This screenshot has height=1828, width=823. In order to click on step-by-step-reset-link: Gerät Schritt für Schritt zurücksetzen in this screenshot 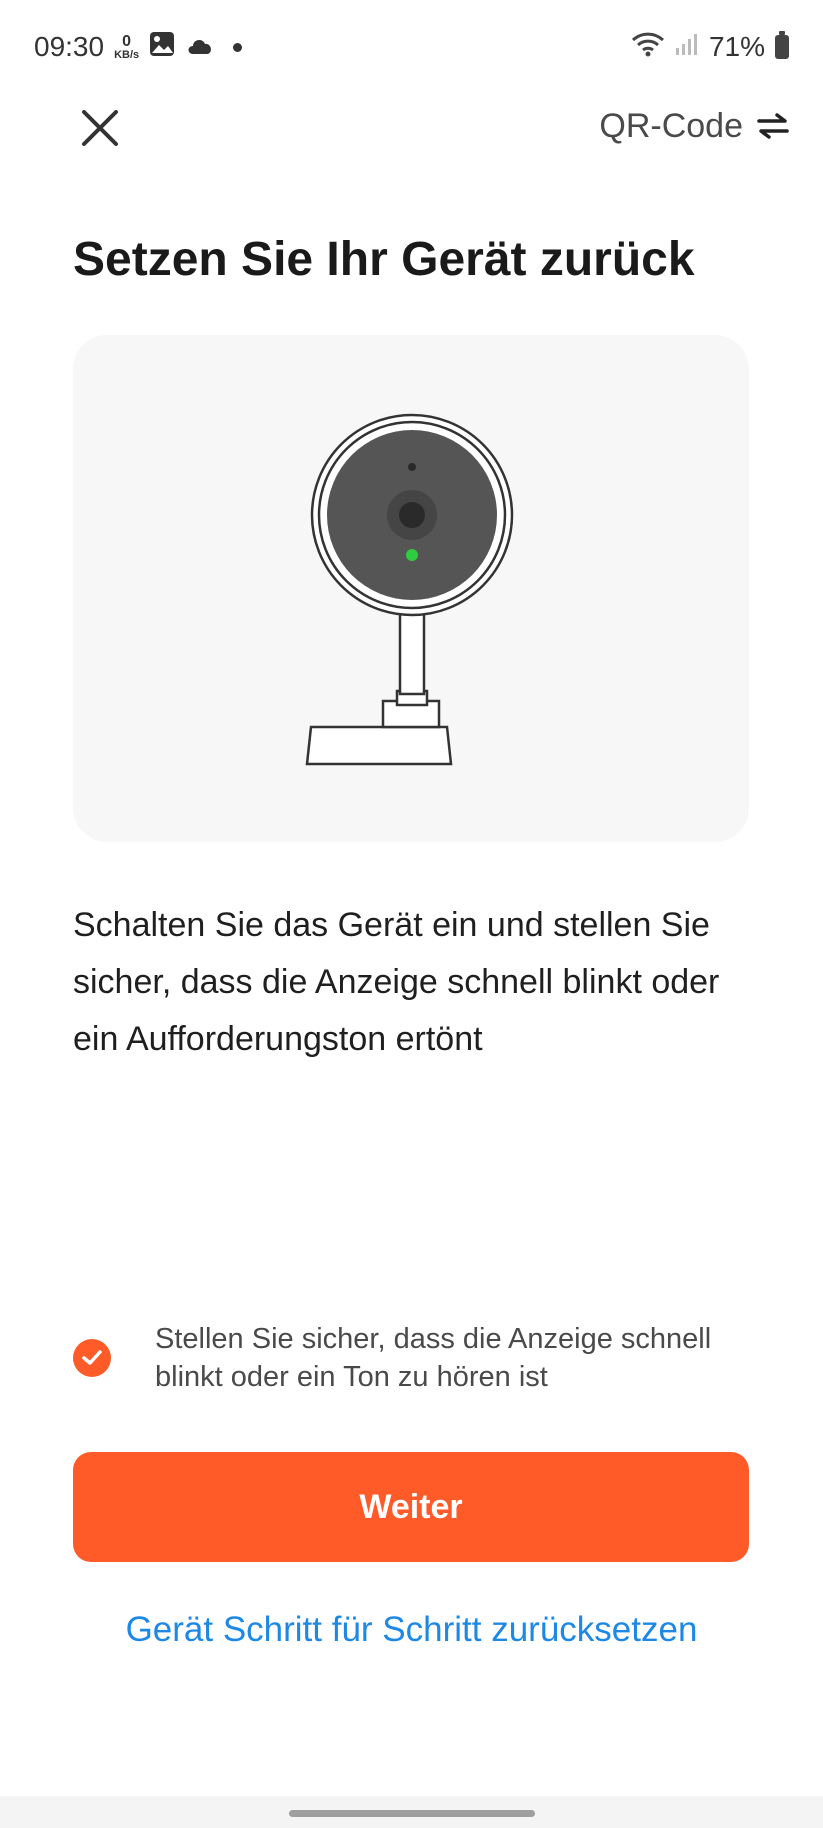, I will do `click(411, 1630)`.